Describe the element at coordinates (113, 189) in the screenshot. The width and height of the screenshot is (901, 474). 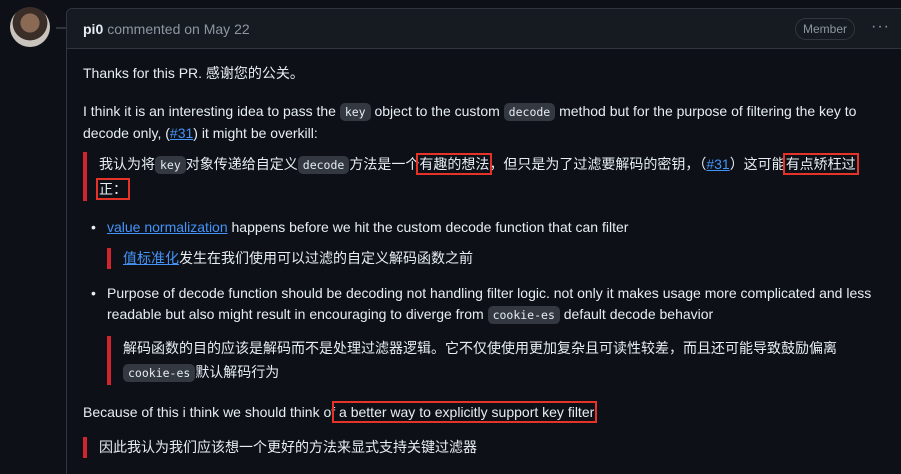
I see `highlight-box: 正：` at that location.